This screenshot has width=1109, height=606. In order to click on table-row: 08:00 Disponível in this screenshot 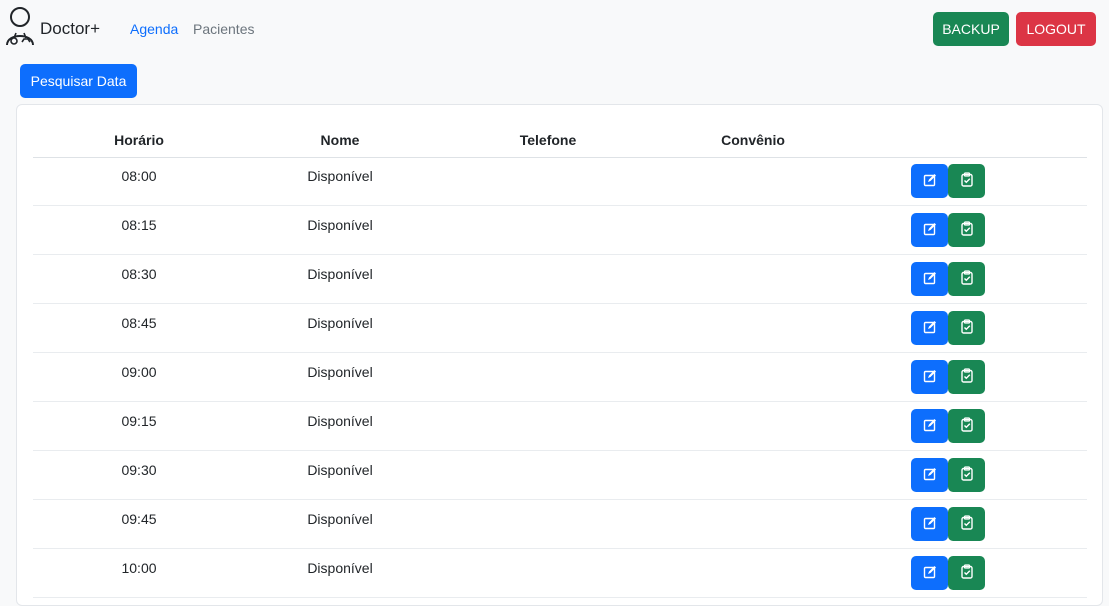, I will do `click(560, 181)`.